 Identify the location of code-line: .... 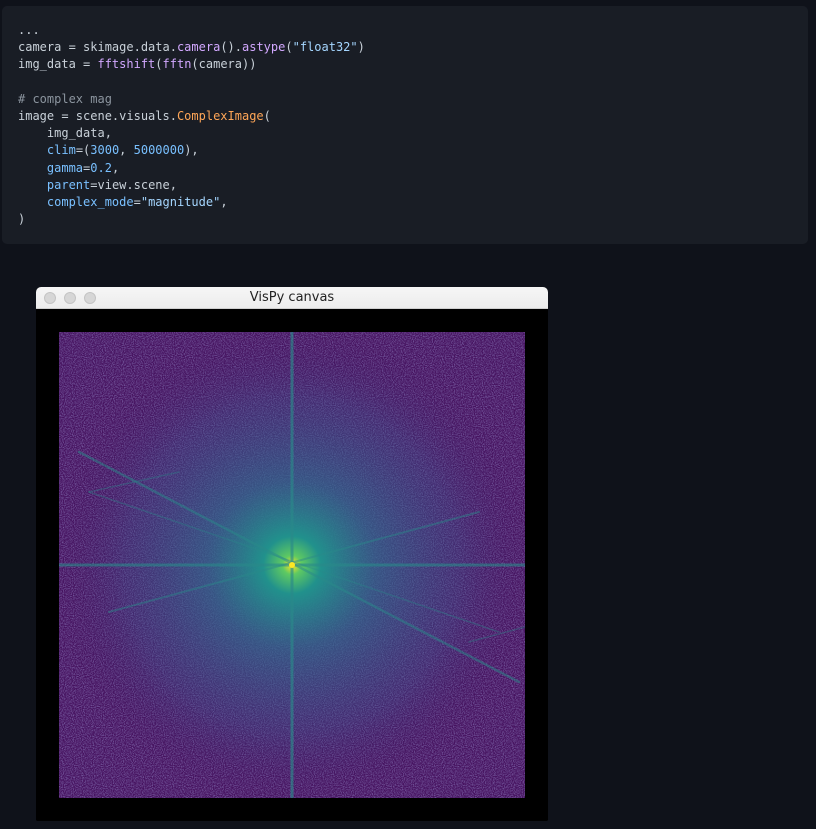
(29, 30).